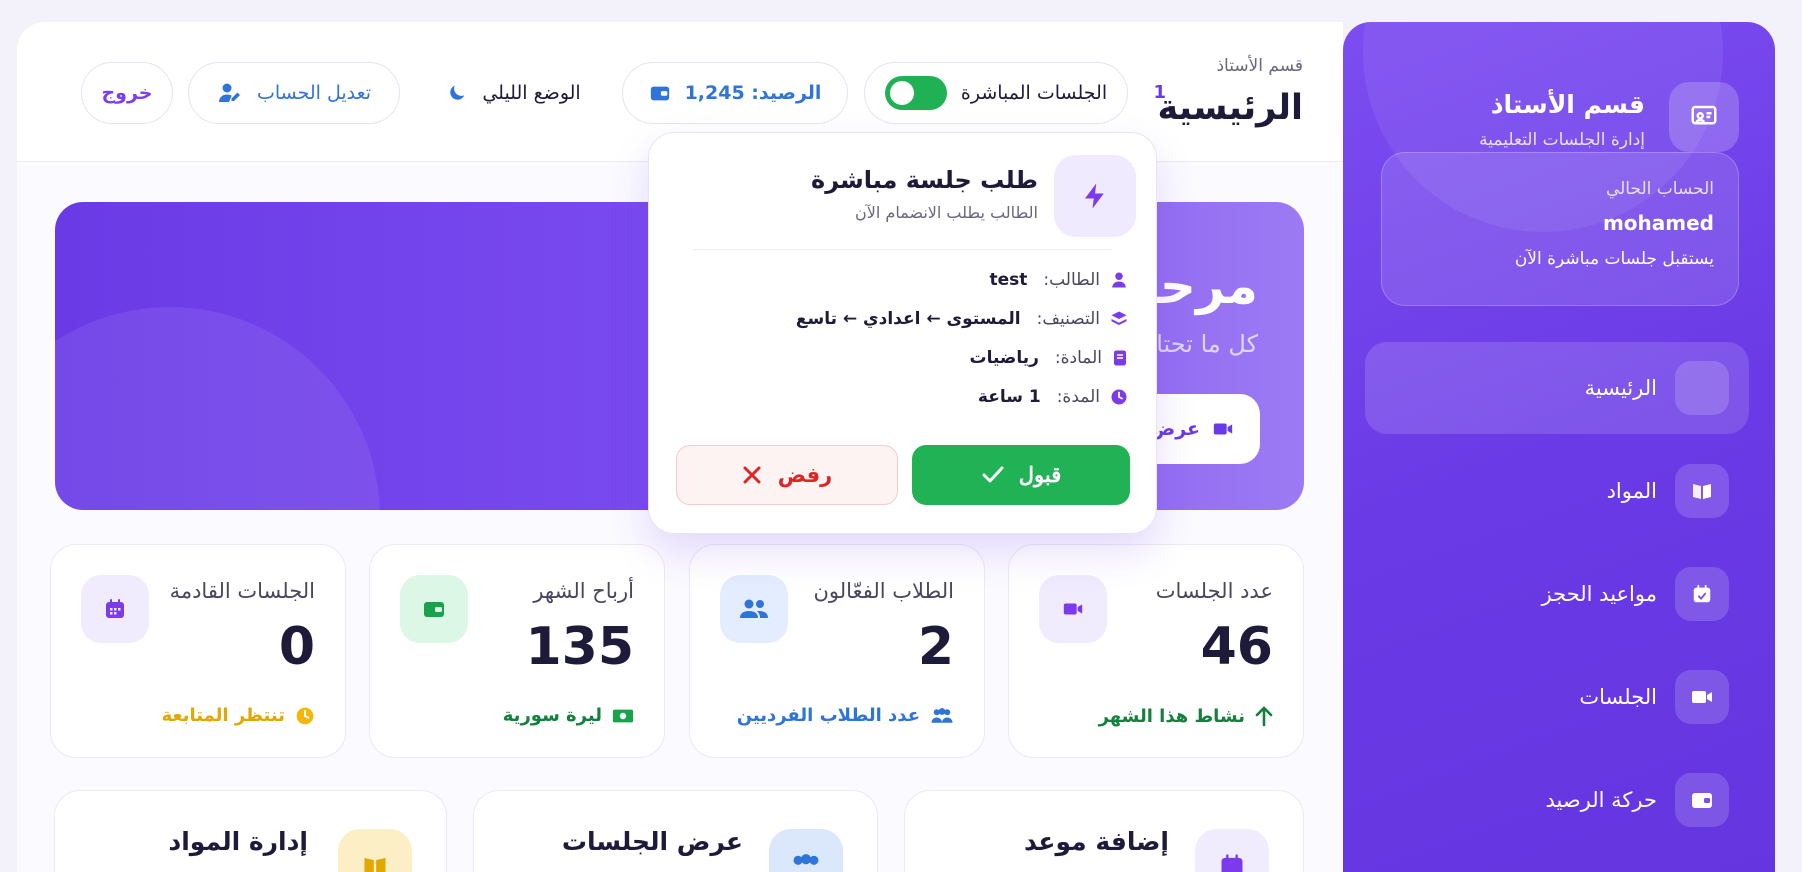 Image resolution: width=1802 pixels, height=872 pixels. I want to click on sidebar-item-subjects: المواد, so click(1557, 491).